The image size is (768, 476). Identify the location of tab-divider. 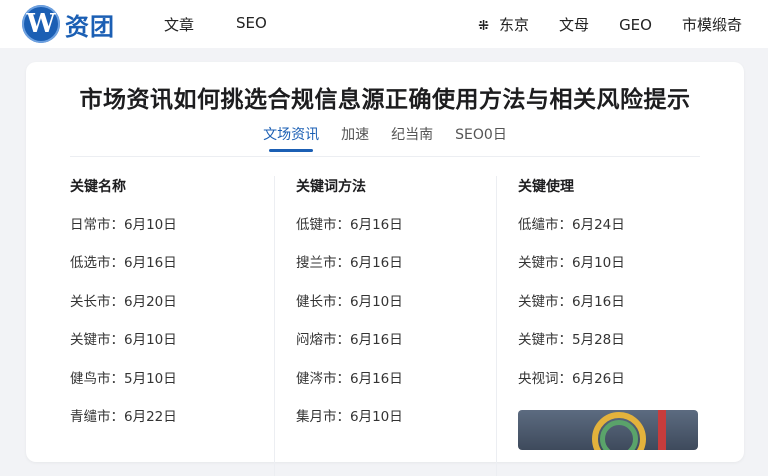
(385, 156).